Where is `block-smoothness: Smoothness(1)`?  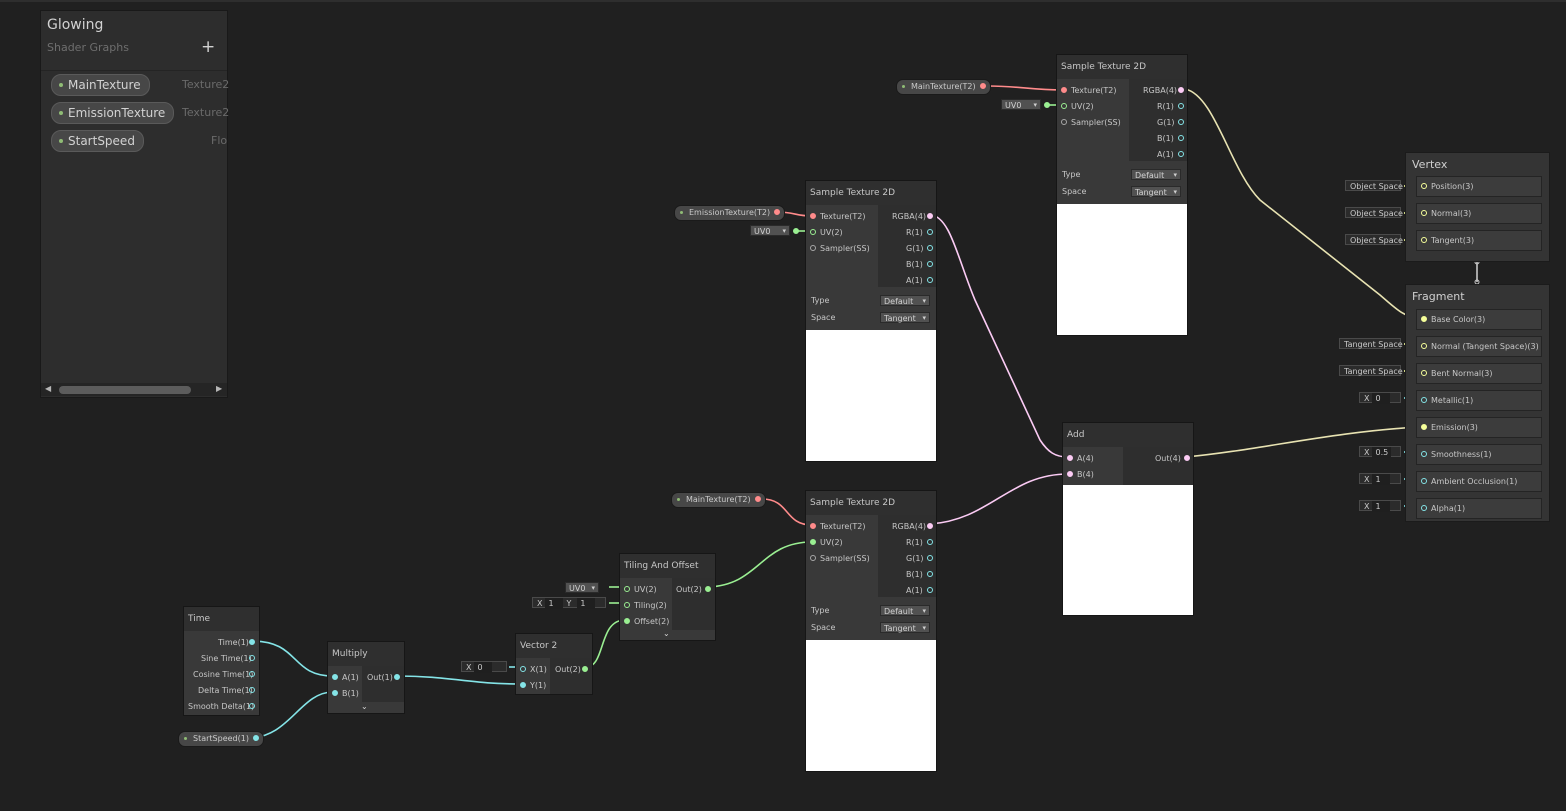
block-smoothness: Smoothness(1) is located at coordinates (1479, 454).